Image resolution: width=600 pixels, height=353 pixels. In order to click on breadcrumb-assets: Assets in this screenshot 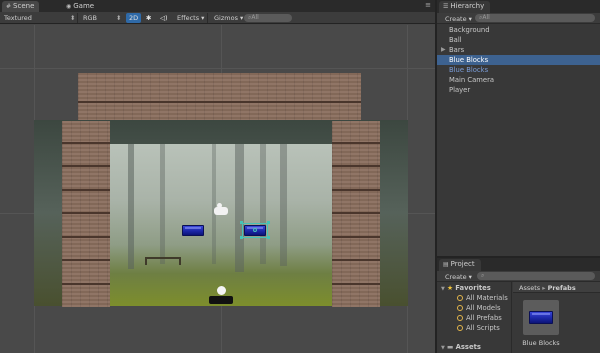, I will do `click(529, 288)`.